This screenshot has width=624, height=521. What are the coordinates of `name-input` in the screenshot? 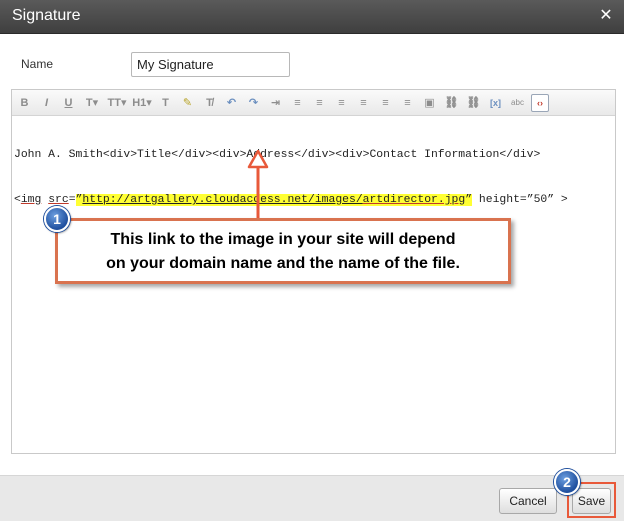 It's located at (210, 64).